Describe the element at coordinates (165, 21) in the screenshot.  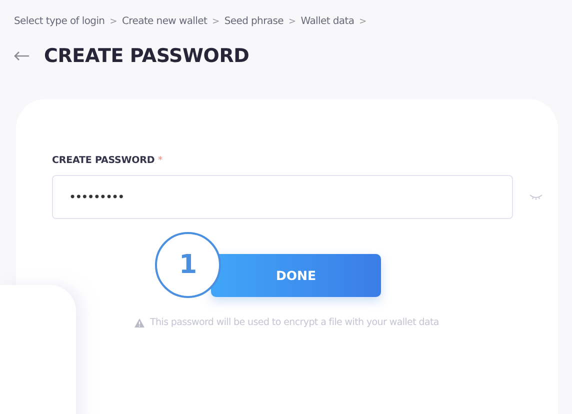
I see `breadcrumb-link: Create new wallet` at that location.